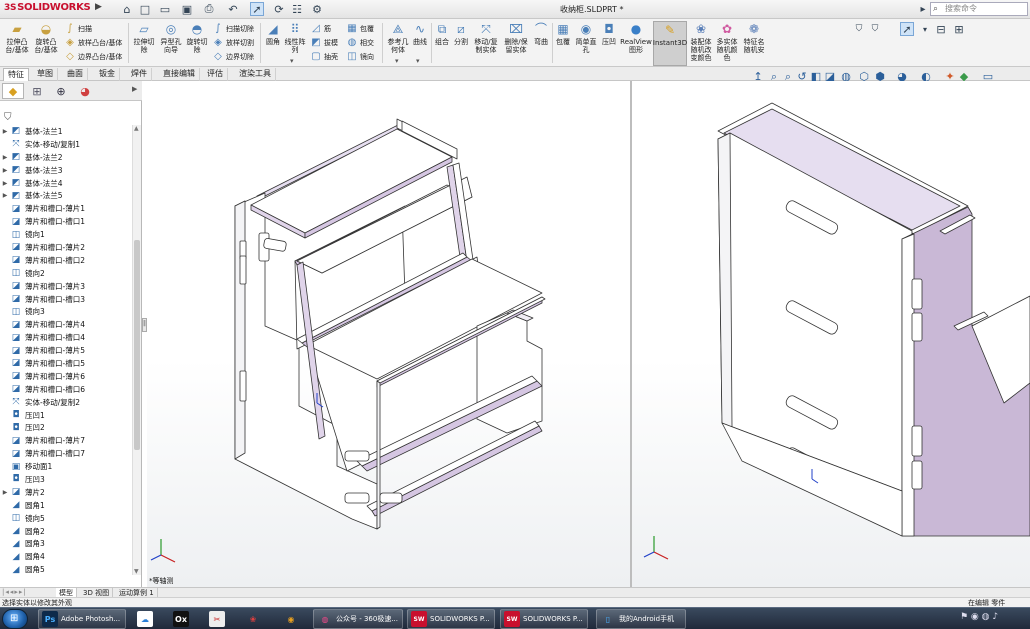 The image size is (1030, 629). Describe the element at coordinates (273, 33) in the screenshot. I see `fillet-button: ◢ 圆角` at that location.